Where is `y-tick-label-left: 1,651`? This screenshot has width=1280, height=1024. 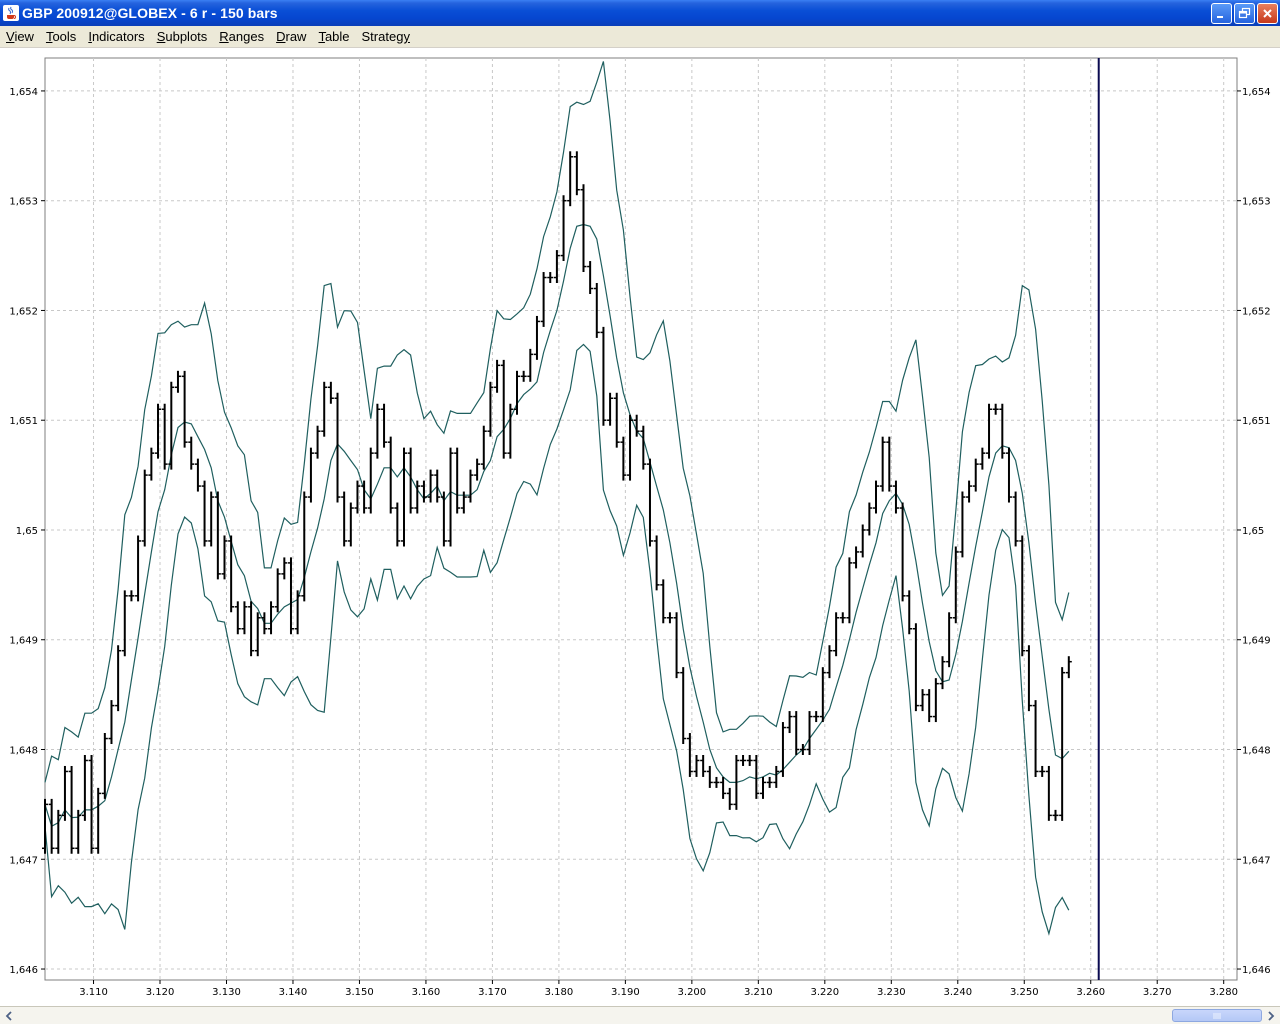 y-tick-label-left: 1,651 is located at coordinates (23, 421).